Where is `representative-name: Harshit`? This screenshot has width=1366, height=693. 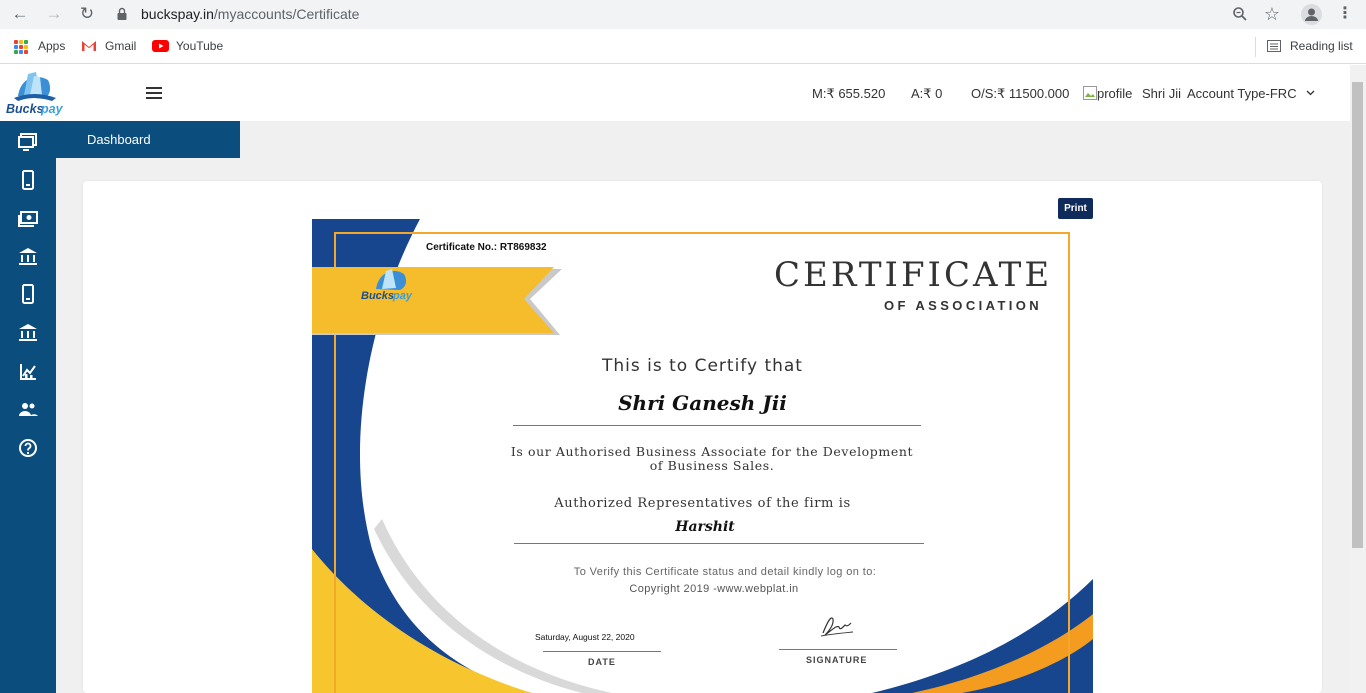 representative-name: Harshit is located at coordinates (705, 527).